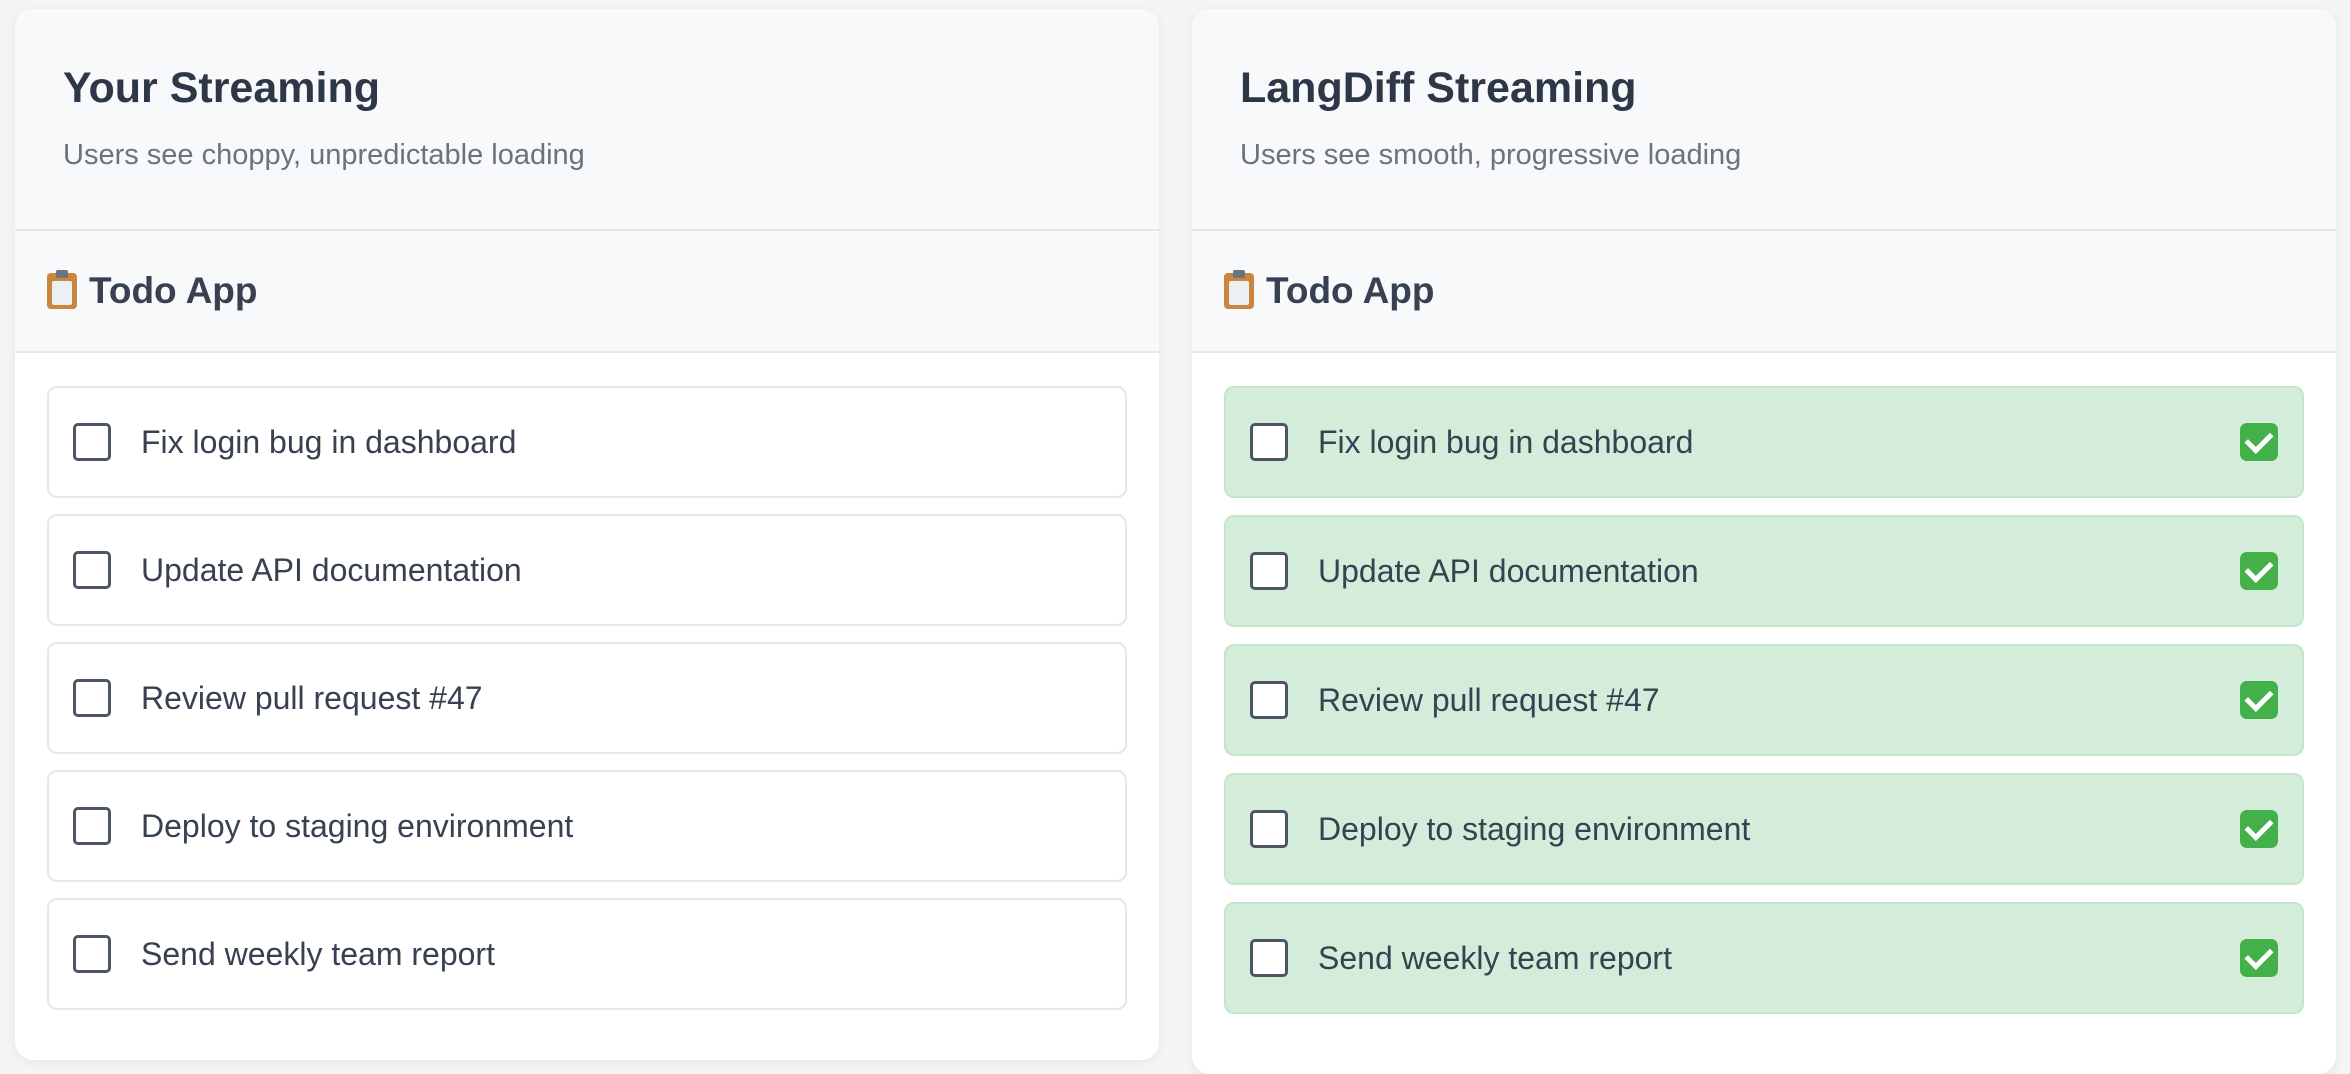  I want to click on panel-title: Your Streaming, so click(221, 88).